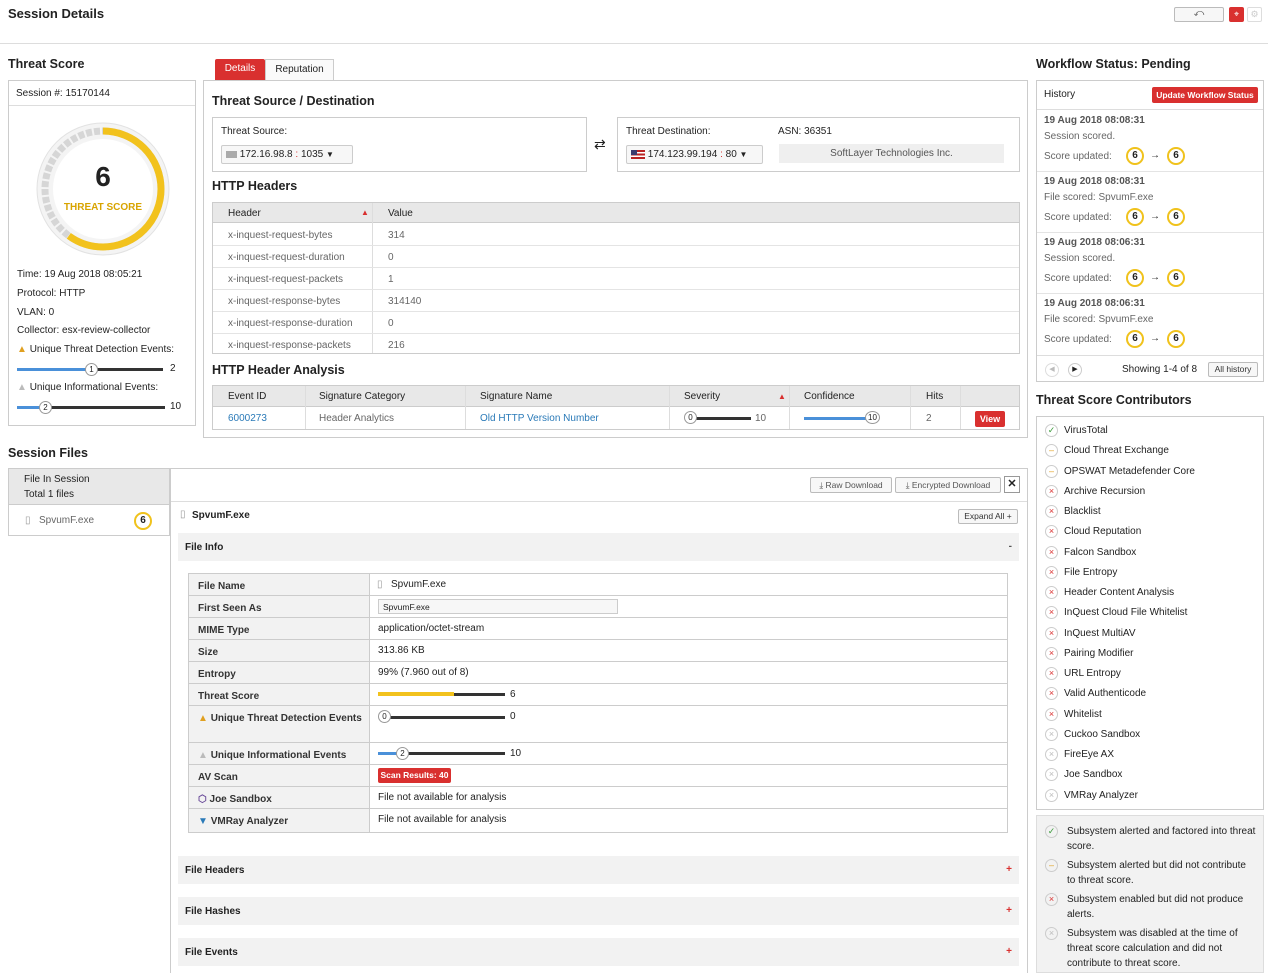 The height and width of the screenshot is (973, 1268). What do you see at coordinates (1129, 471) in the screenshot?
I see `contributor-name: OPSWAT Metadefender Core` at bounding box center [1129, 471].